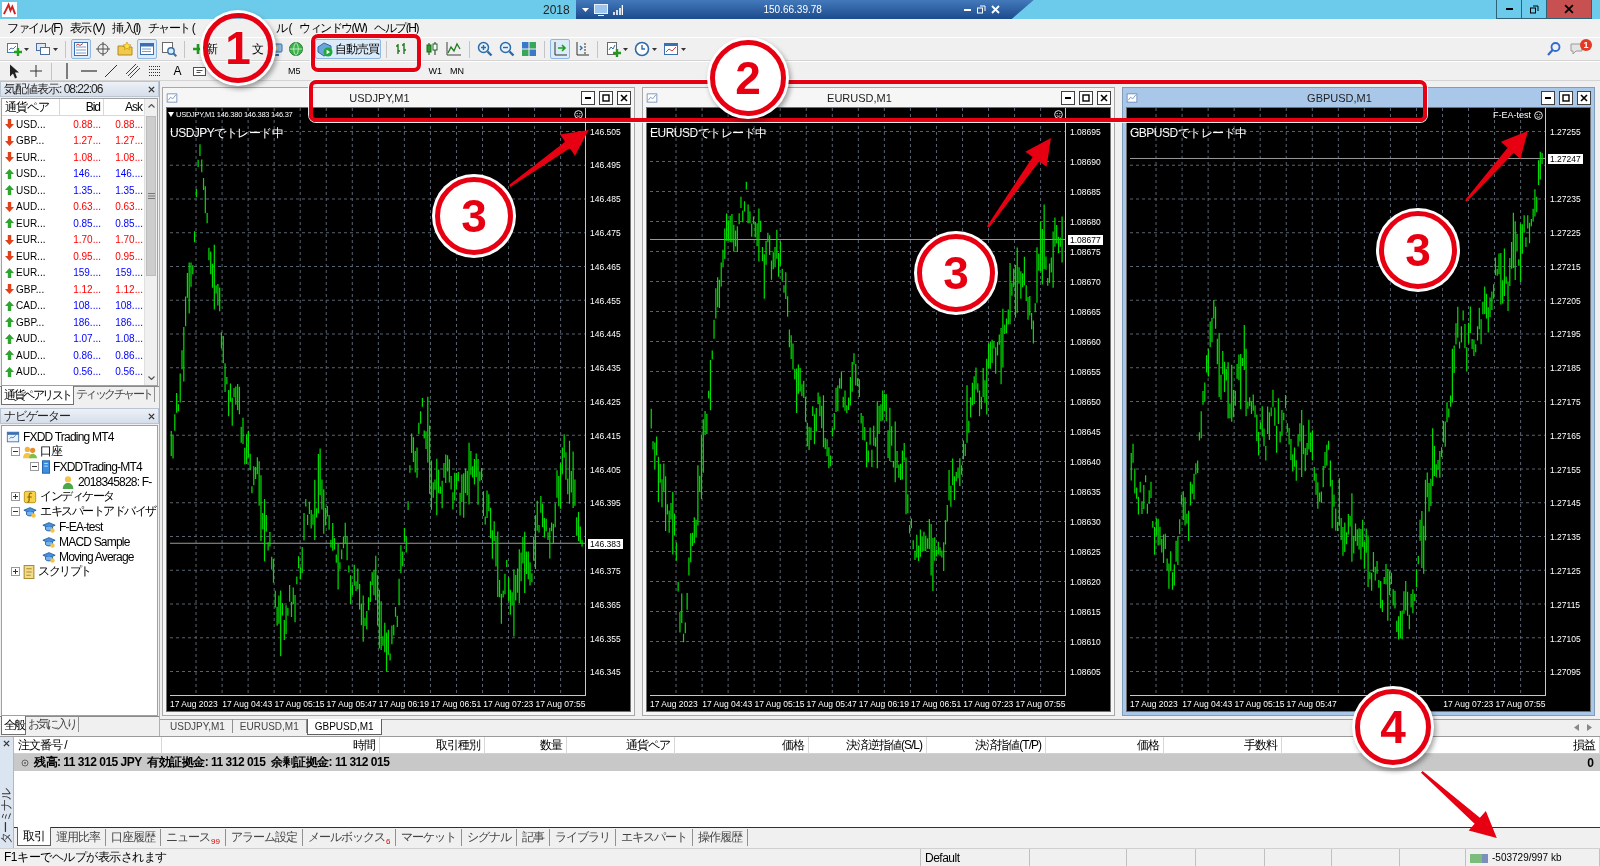  I want to click on trend-line-icon, so click(111, 71).